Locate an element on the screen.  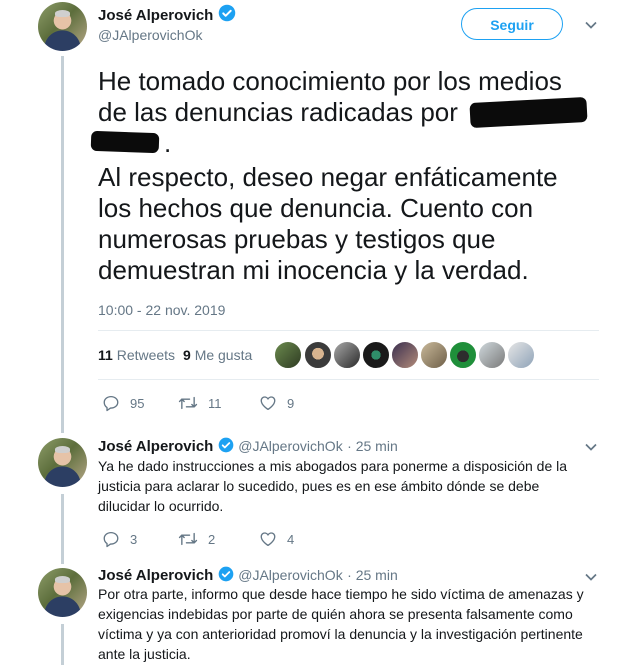
tweet-text-line: los hechos que denuncia. Cuento con is located at coordinates (316, 208).